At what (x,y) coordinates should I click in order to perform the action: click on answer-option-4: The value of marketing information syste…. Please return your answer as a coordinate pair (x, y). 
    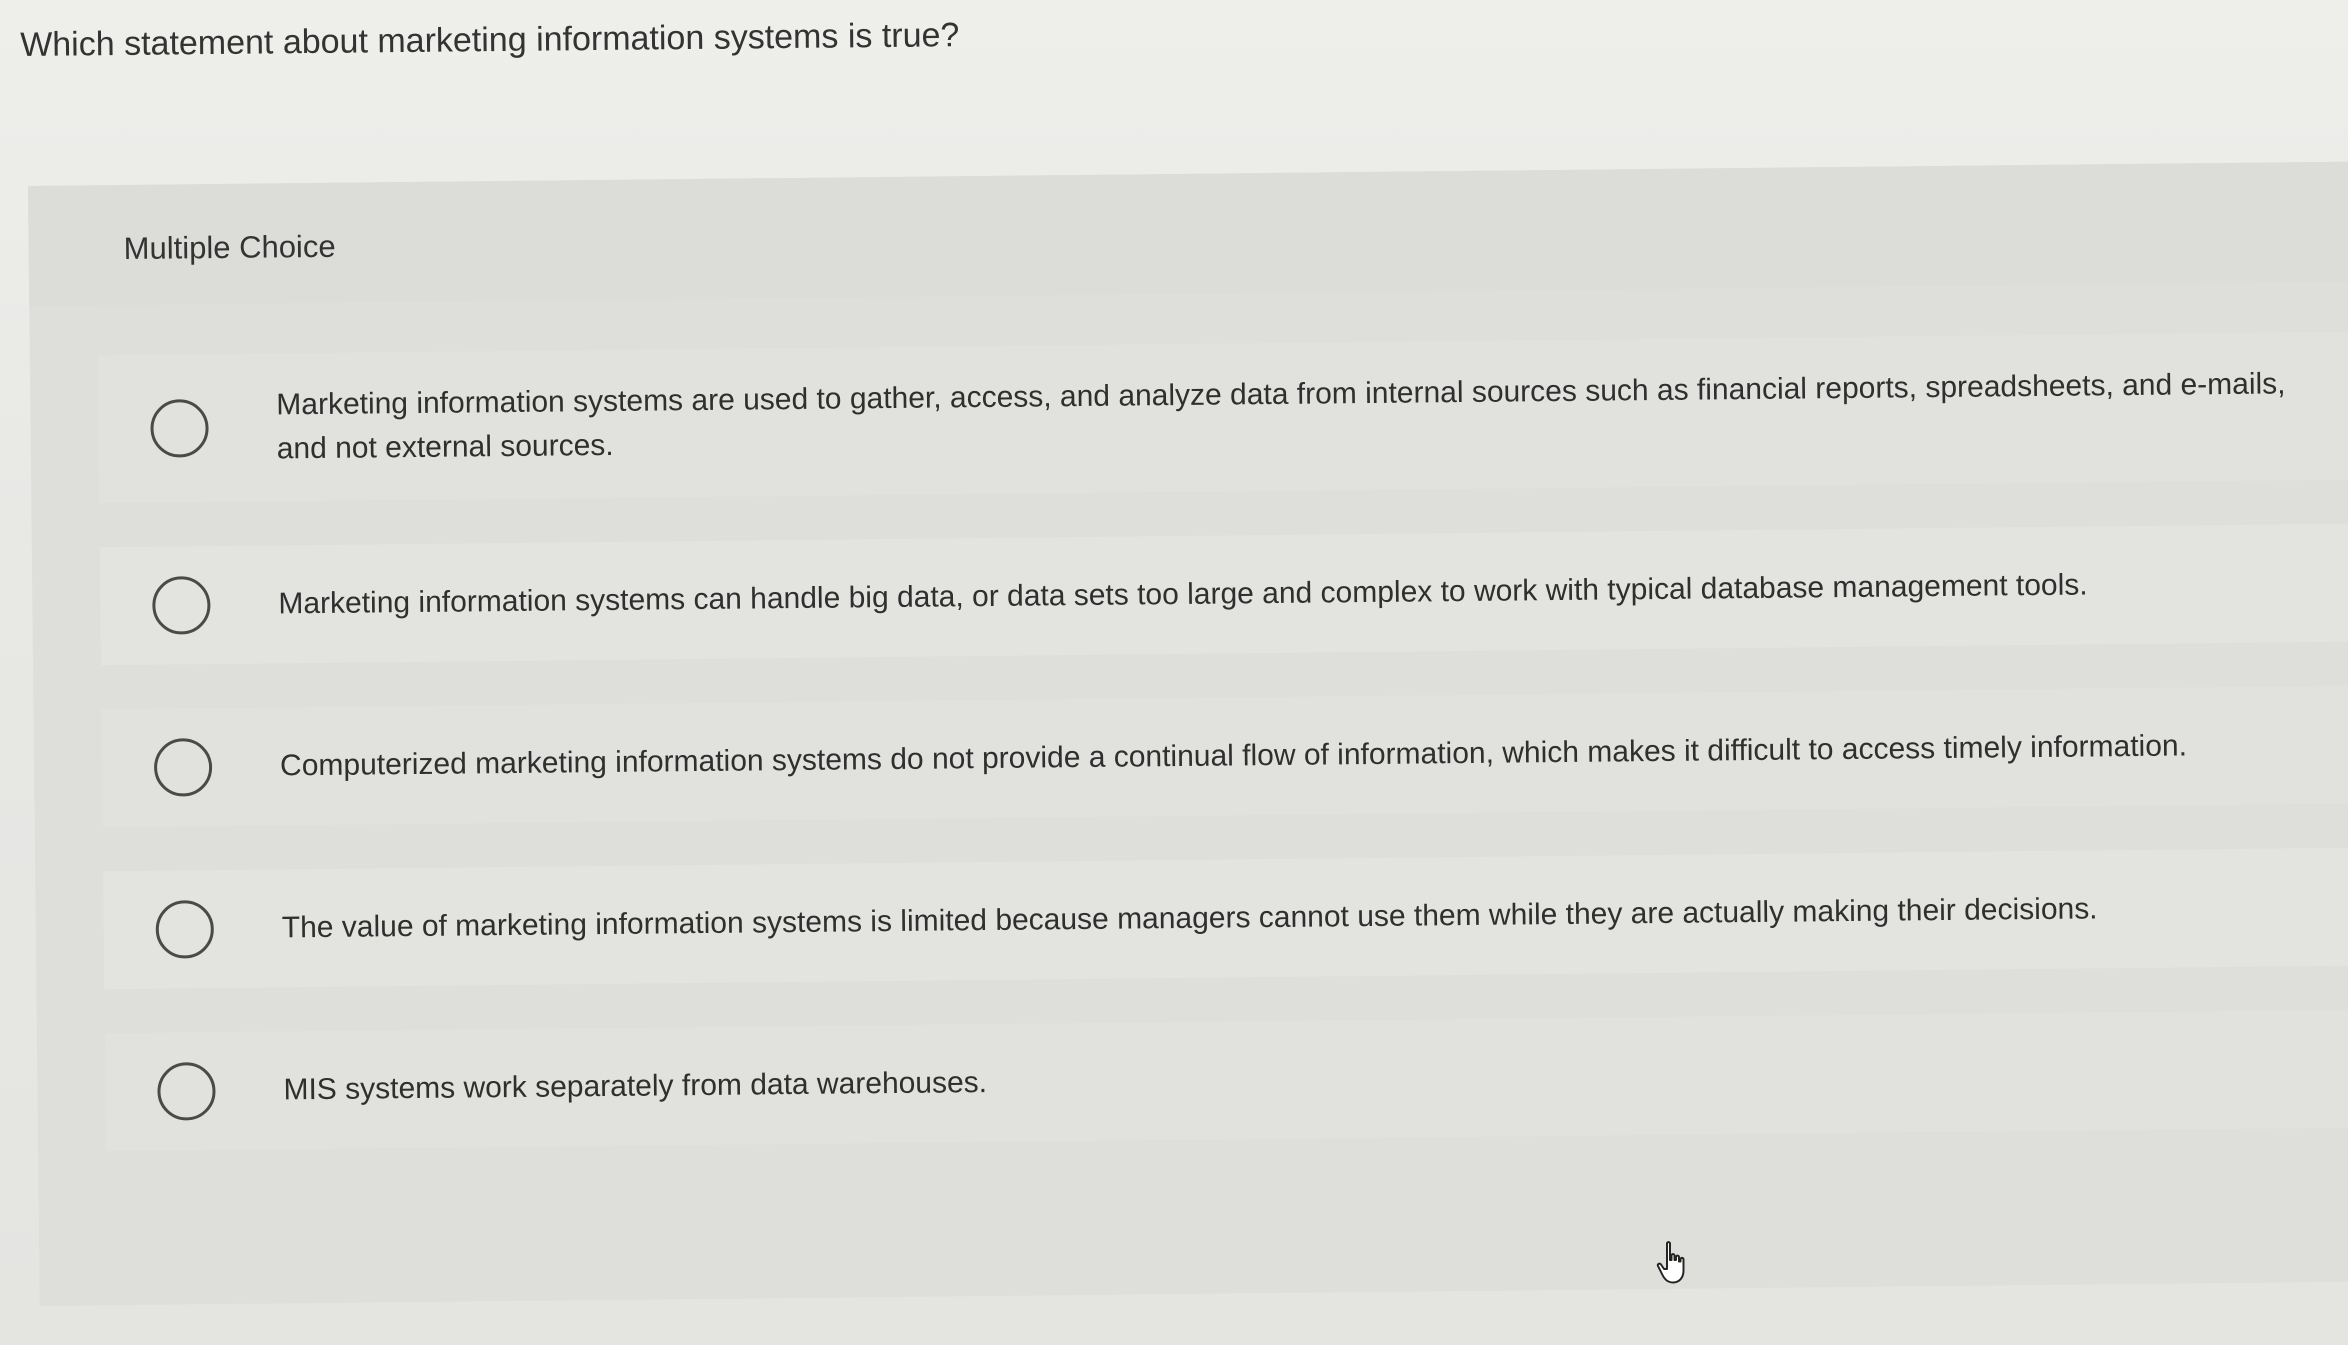
    Looking at the image, I should click on (1225, 918).